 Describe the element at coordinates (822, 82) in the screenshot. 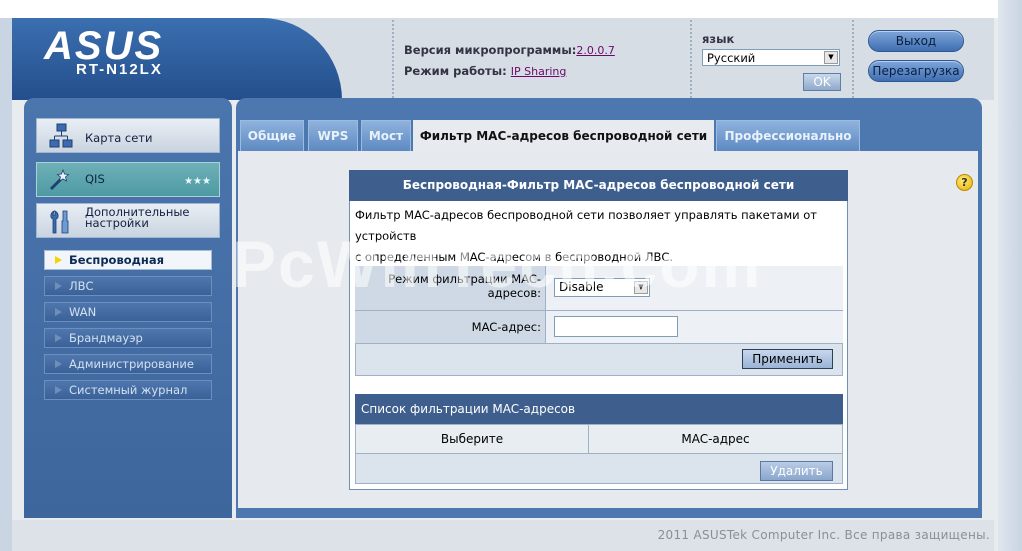

I see `language-ok-button: OK` at that location.